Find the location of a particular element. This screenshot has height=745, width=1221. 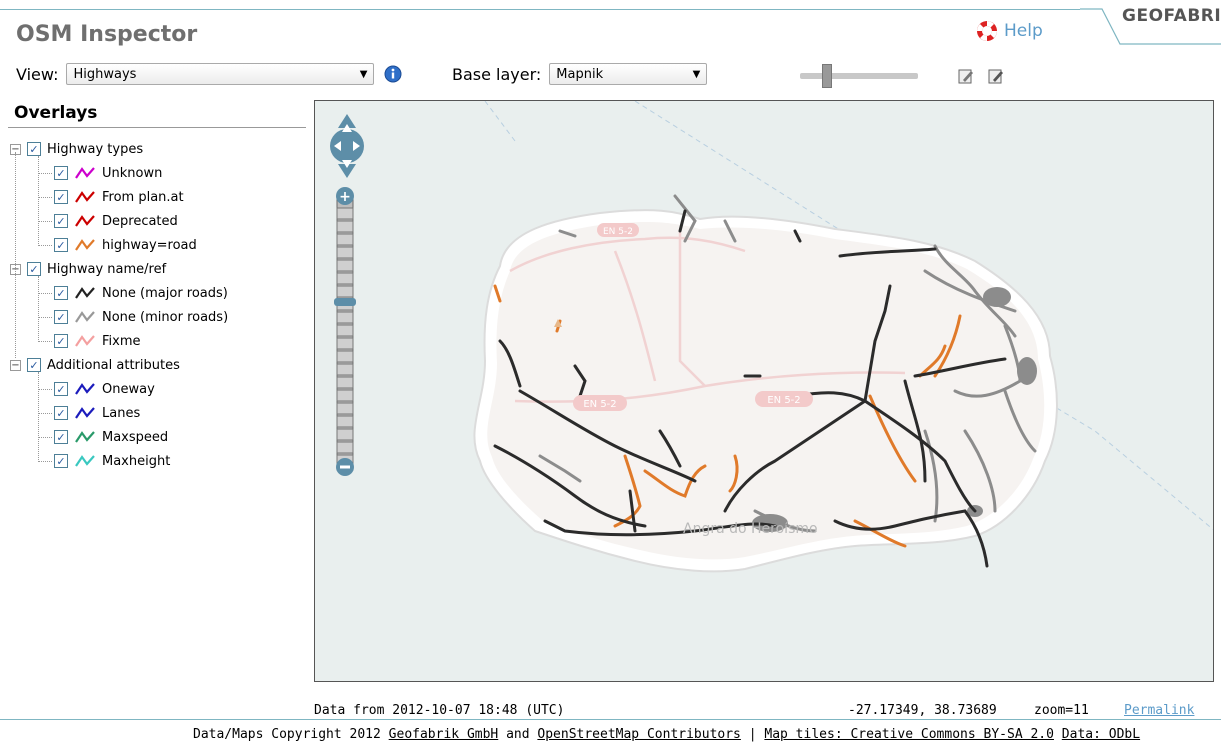

base-layer-control: Base layer: Mapnik ▼ is located at coordinates (580, 74).